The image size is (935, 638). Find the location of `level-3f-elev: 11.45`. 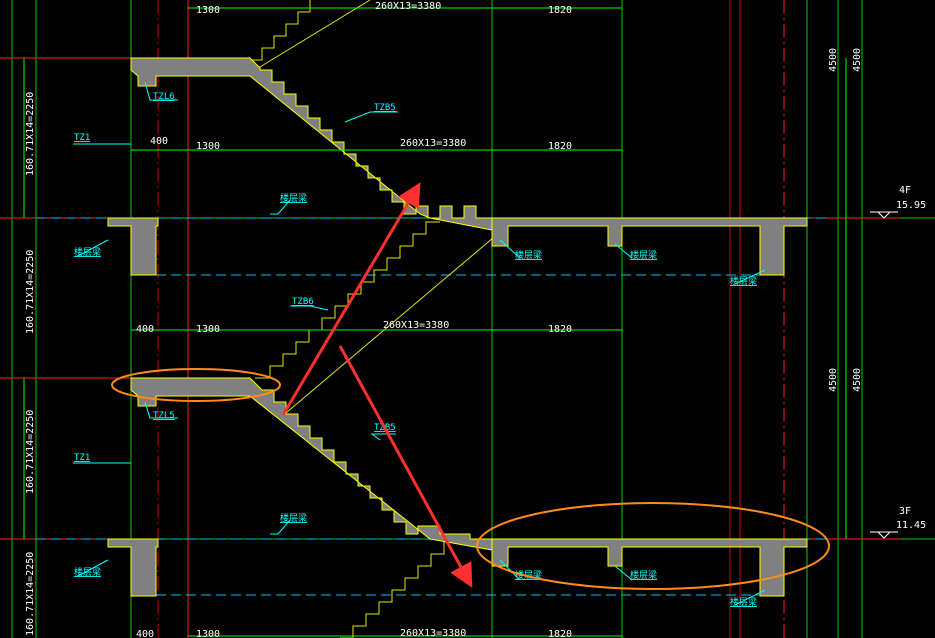

level-3f-elev: 11.45 is located at coordinates (911, 525).